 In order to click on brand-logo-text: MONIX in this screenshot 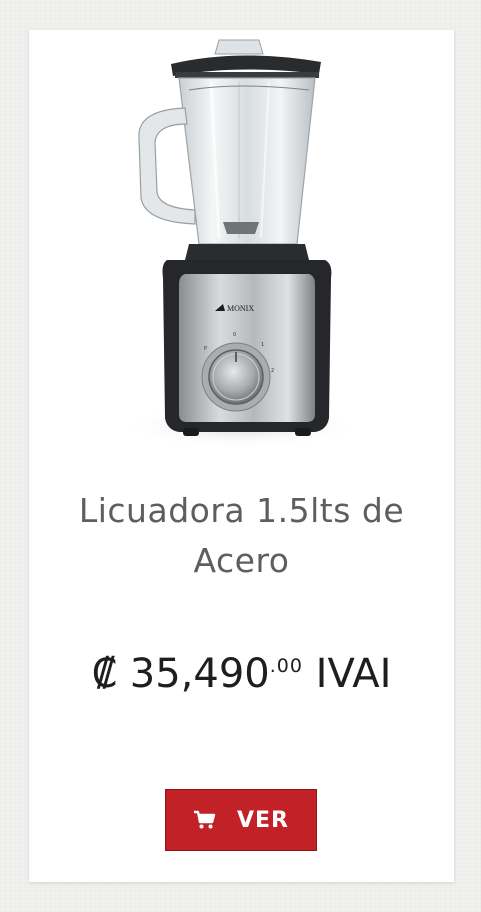, I will do `click(240, 308)`.